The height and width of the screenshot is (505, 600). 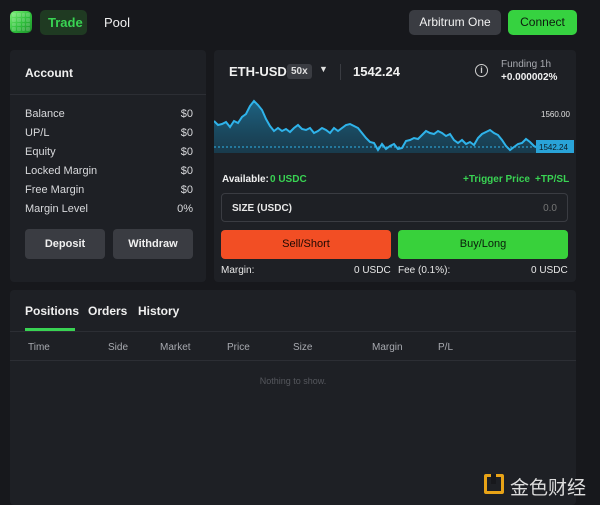 I want to click on leverage-badge: 50x, so click(x=299, y=71).